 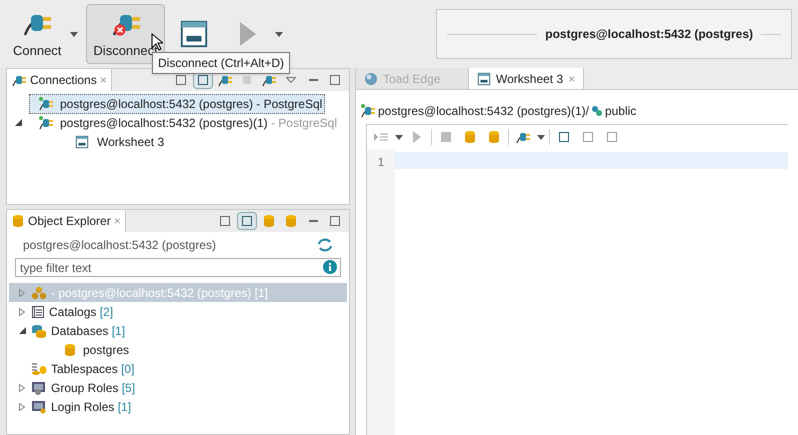 What do you see at coordinates (325, 245) in the screenshot?
I see `refresh-icon` at bounding box center [325, 245].